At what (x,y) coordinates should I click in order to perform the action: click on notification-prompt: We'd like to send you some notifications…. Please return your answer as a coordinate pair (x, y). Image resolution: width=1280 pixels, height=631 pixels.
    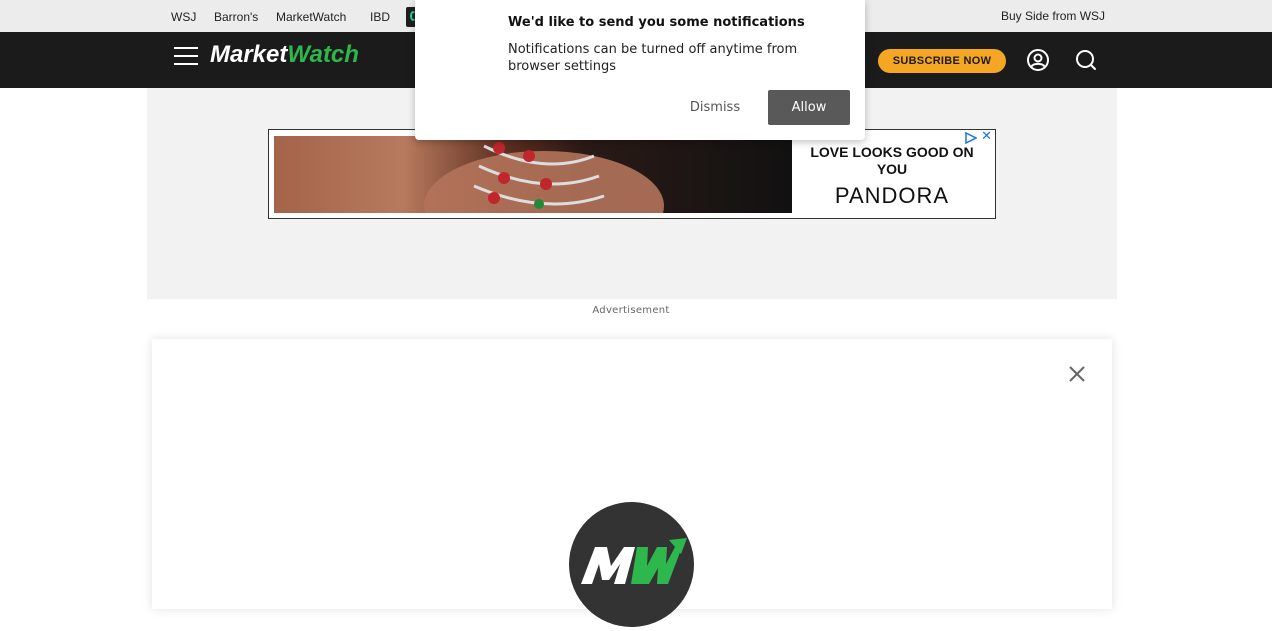
    Looking at the image, I should click on (640, 70).